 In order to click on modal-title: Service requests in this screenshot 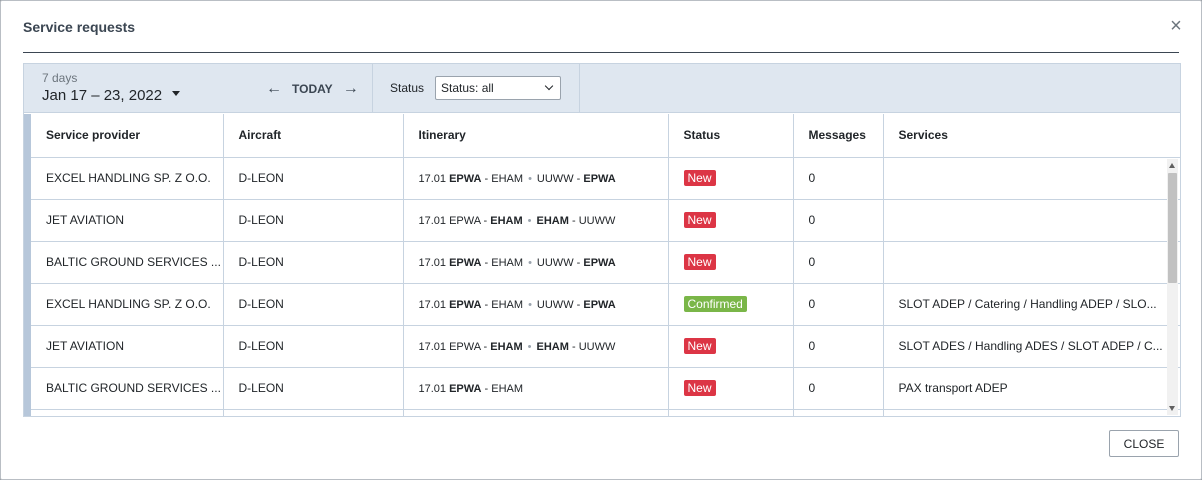, I will do `click(79, 27)`.